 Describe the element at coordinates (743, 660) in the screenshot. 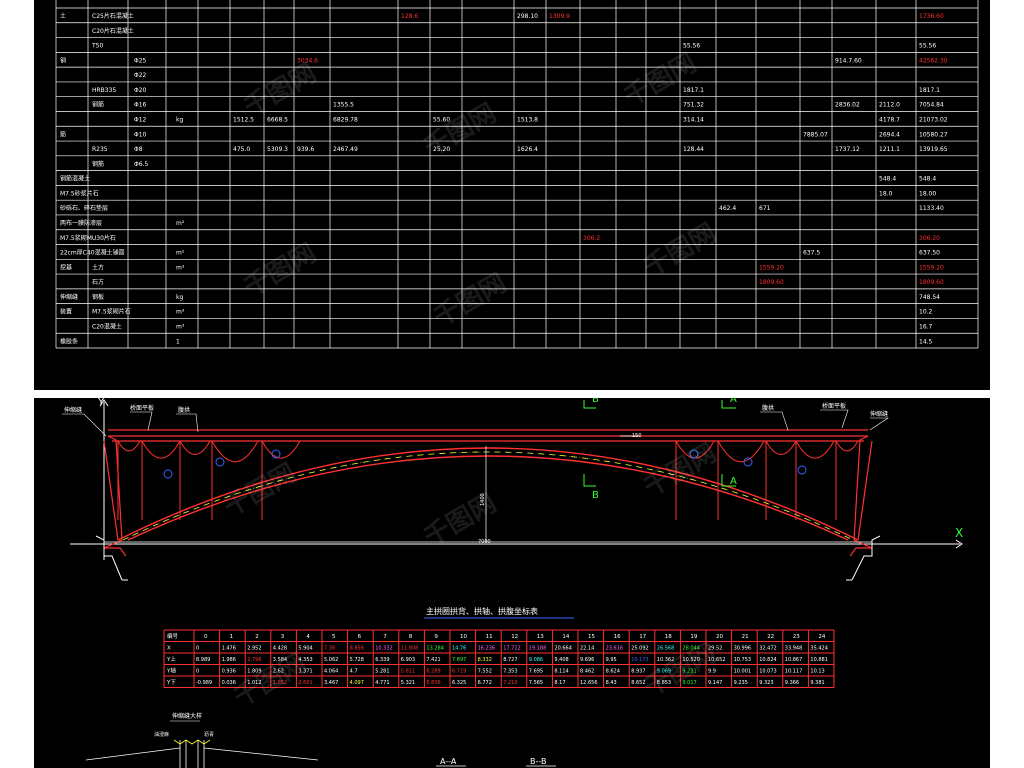

I see `coord-cell-value: 10.753` at that location.